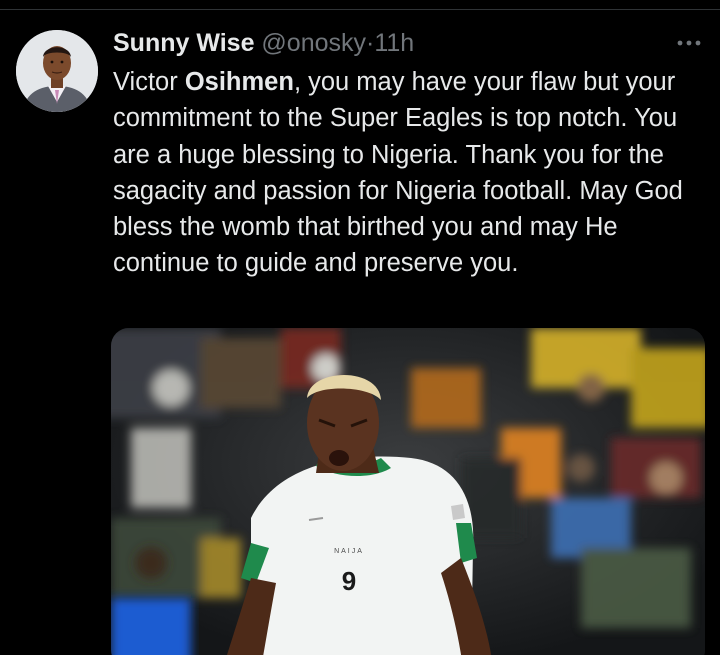 This screenshot has height=655, width=720. I want to click on tweet-text-bold: Osihmen, so click(239, 82).